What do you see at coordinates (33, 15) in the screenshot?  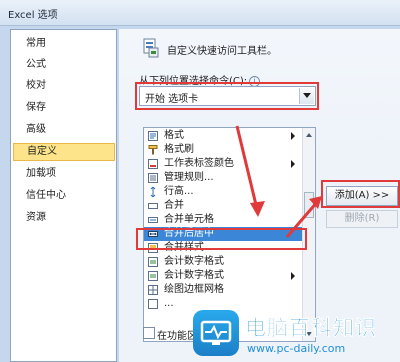 I see `window-title: Excel 选项` at bounding box center [33, 15].